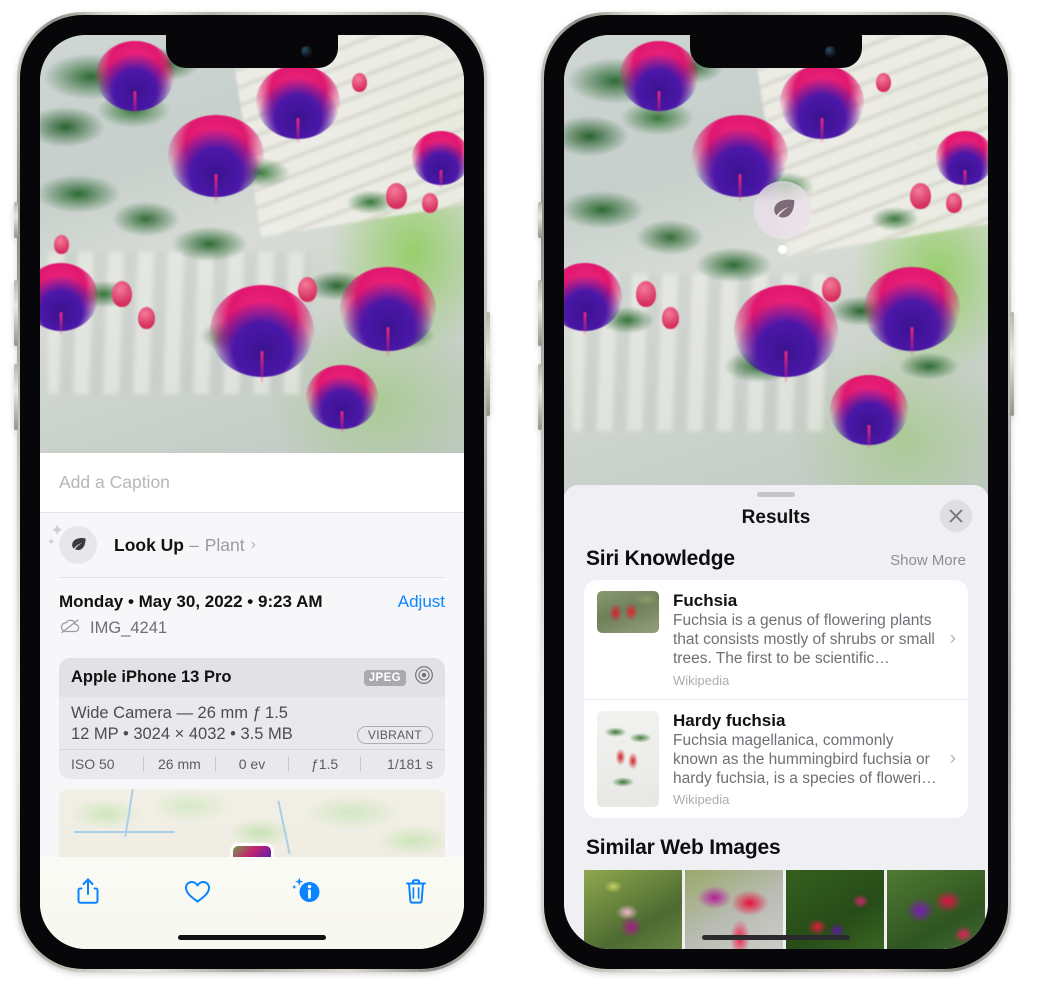 The width and height of the screenshot is (1055, 985). I want to click on knowledge-title: Fuchsia, so click(705, 600).